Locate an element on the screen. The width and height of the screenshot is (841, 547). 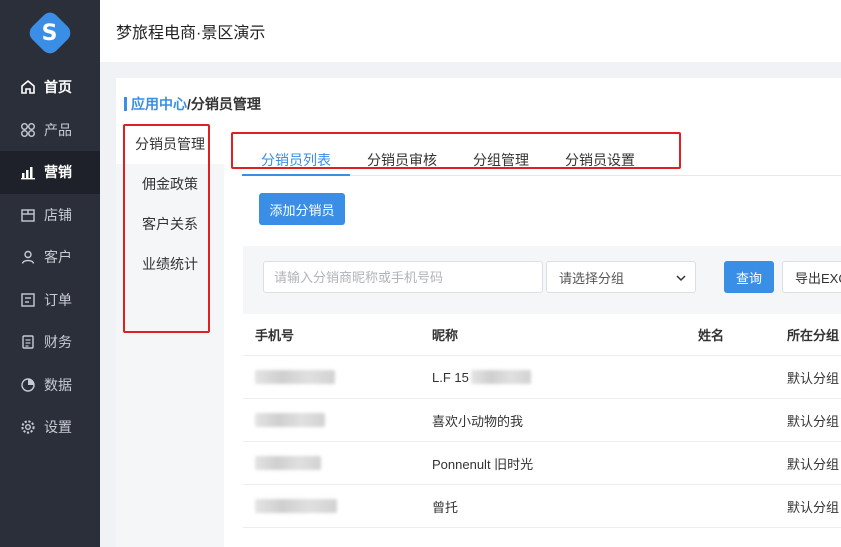
nav-item-store: 店铺 is located at coordinates (50, 215).